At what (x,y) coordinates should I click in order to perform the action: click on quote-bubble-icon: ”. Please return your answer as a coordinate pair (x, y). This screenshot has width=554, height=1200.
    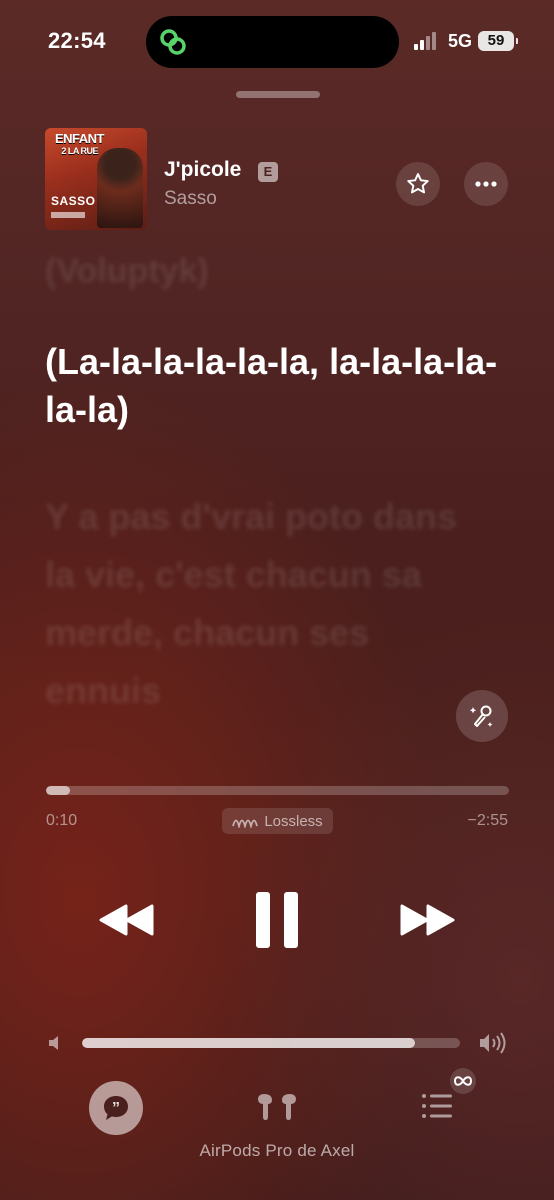
    Looking at the image, I should click on (116, 1108).